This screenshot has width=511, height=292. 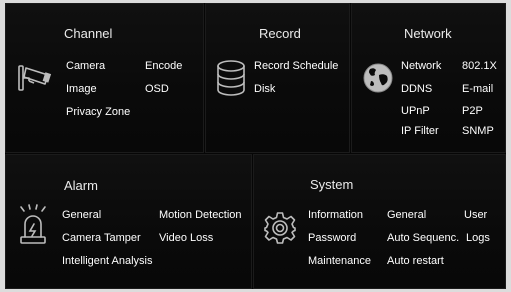 I want to click on system-title: System, so click(x=332, y=184).